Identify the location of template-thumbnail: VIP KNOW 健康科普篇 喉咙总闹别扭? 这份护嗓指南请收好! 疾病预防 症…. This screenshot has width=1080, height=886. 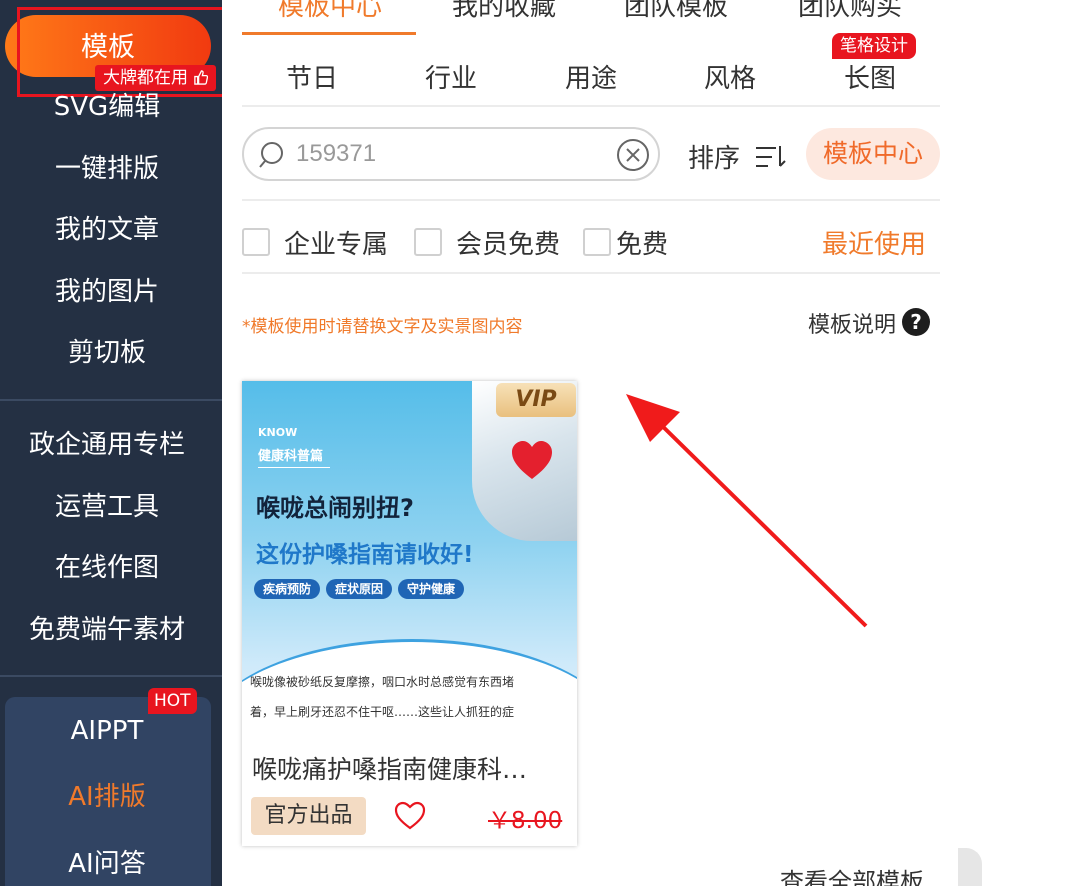
(409, 558).